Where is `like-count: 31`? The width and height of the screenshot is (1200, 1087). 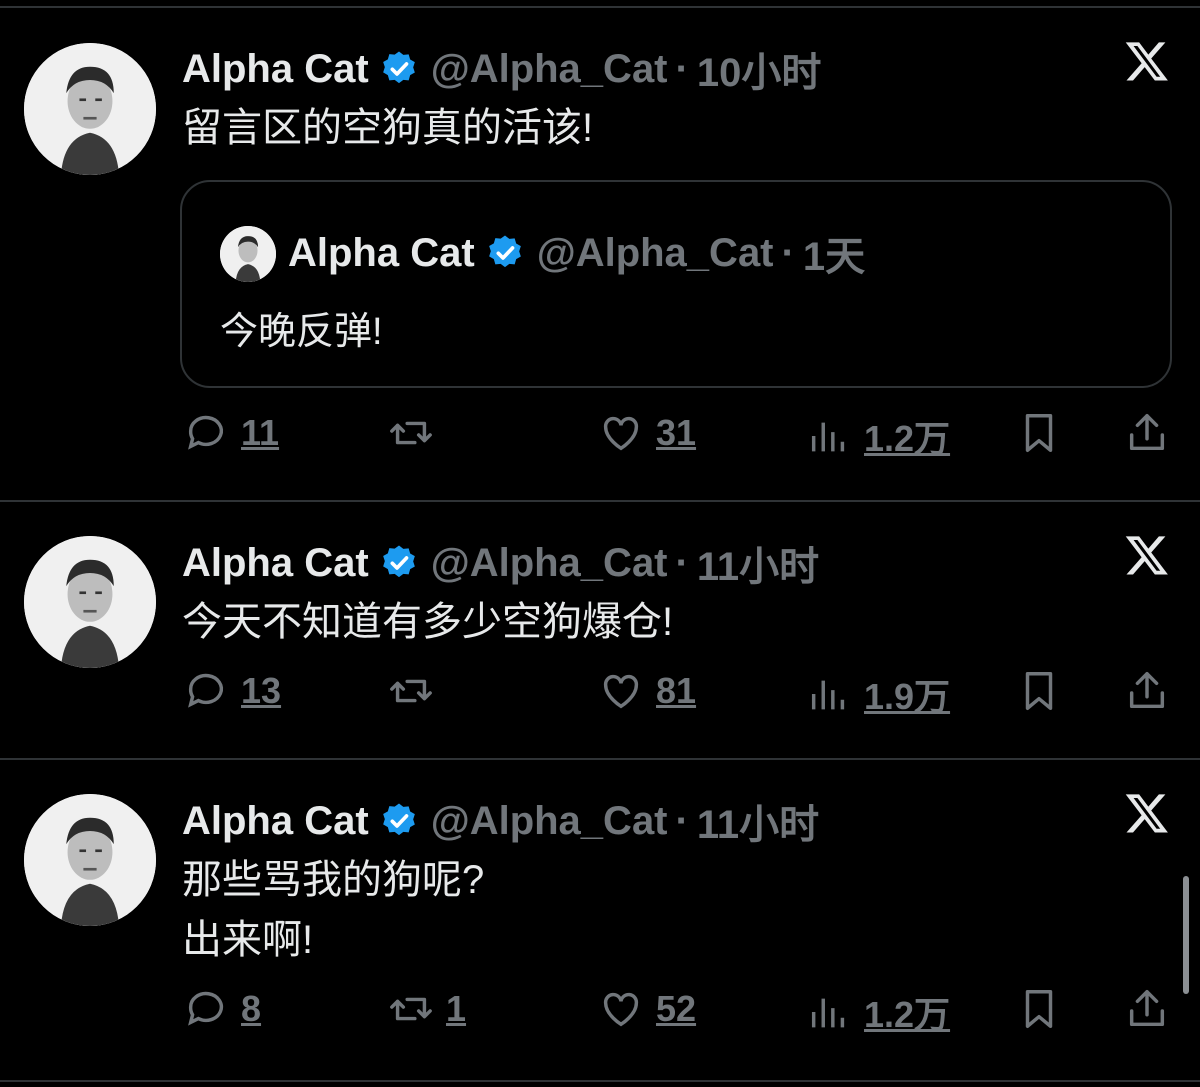 like-count: 31 is located at coordinates (676, 432).